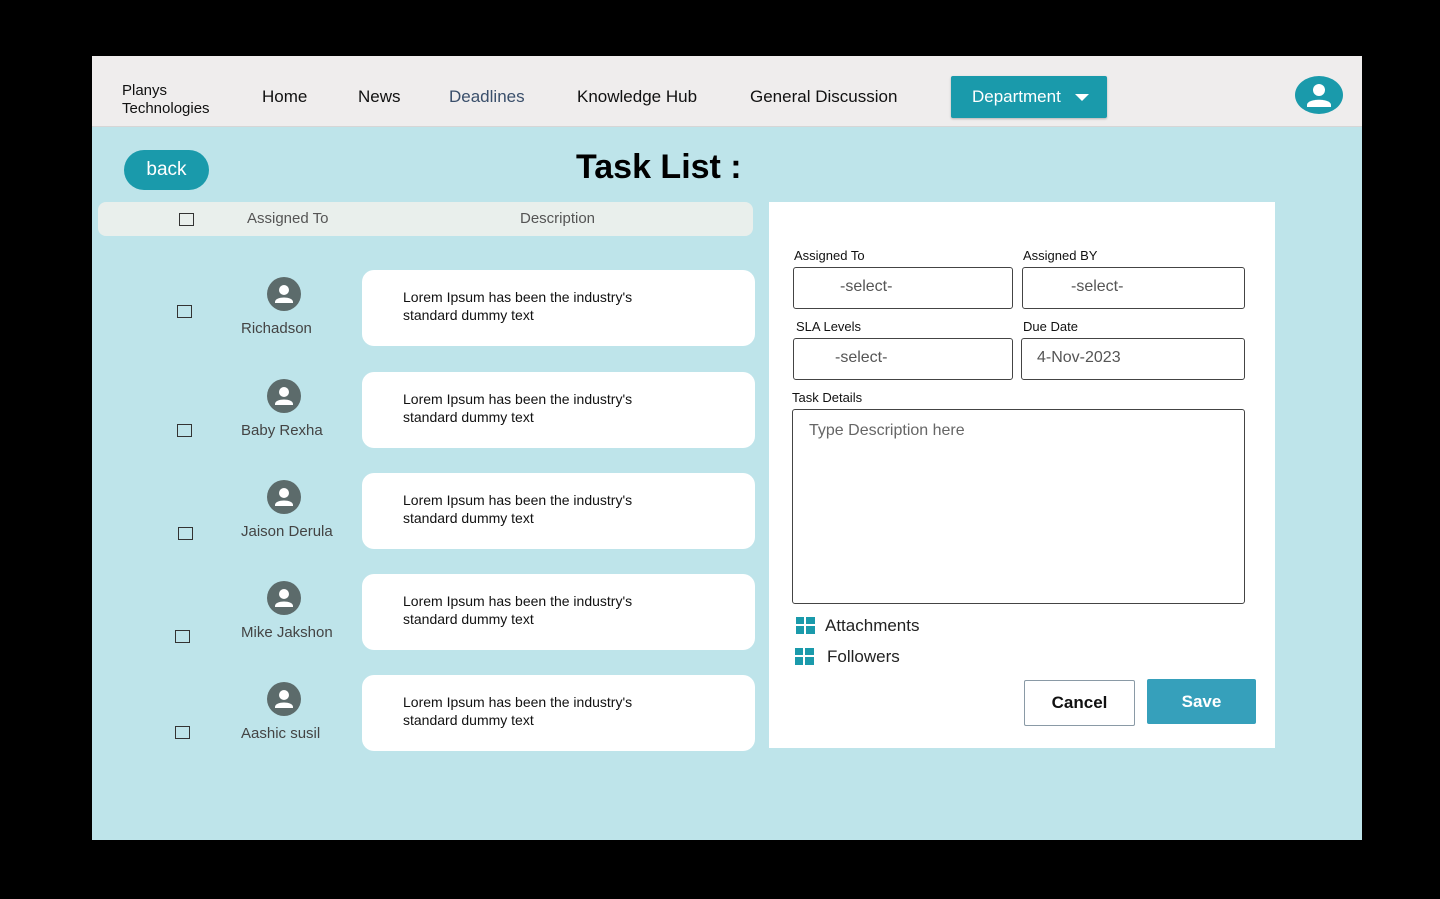 The height and width of the screenshot is (899, 1440). What do you see at coordinates (1050, 326) in the screenshot?
I see `due-date-label: Due Date` at bounding box center [1050, 326].